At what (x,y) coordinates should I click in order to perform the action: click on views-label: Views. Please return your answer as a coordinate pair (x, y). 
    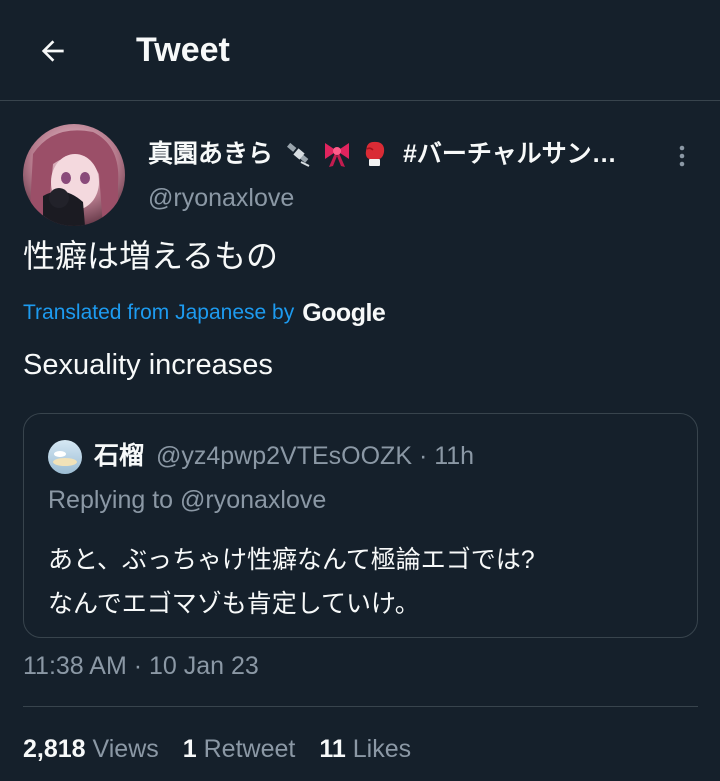
    Looking at the image, I should click on (125, 749).